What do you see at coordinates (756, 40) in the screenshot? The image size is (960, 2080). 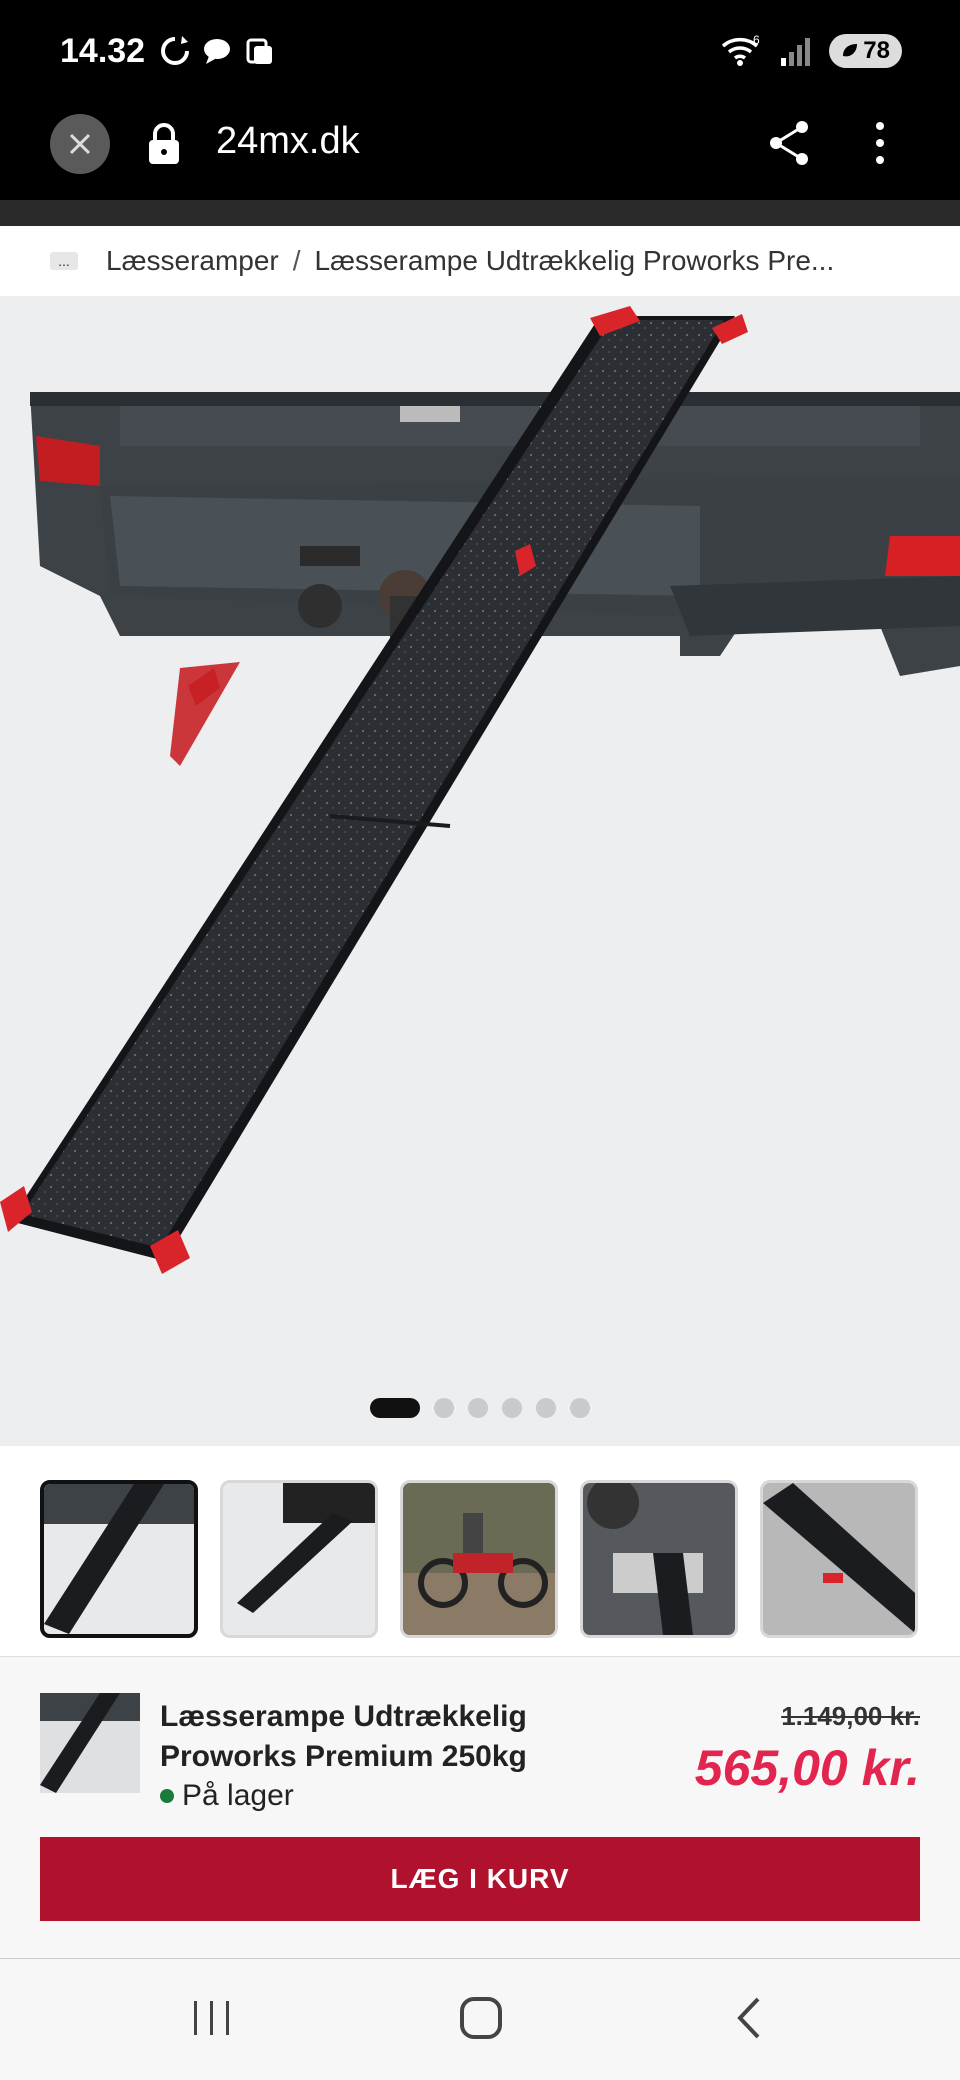 I see `svg-text: 6` at bounding box center [756, 40].